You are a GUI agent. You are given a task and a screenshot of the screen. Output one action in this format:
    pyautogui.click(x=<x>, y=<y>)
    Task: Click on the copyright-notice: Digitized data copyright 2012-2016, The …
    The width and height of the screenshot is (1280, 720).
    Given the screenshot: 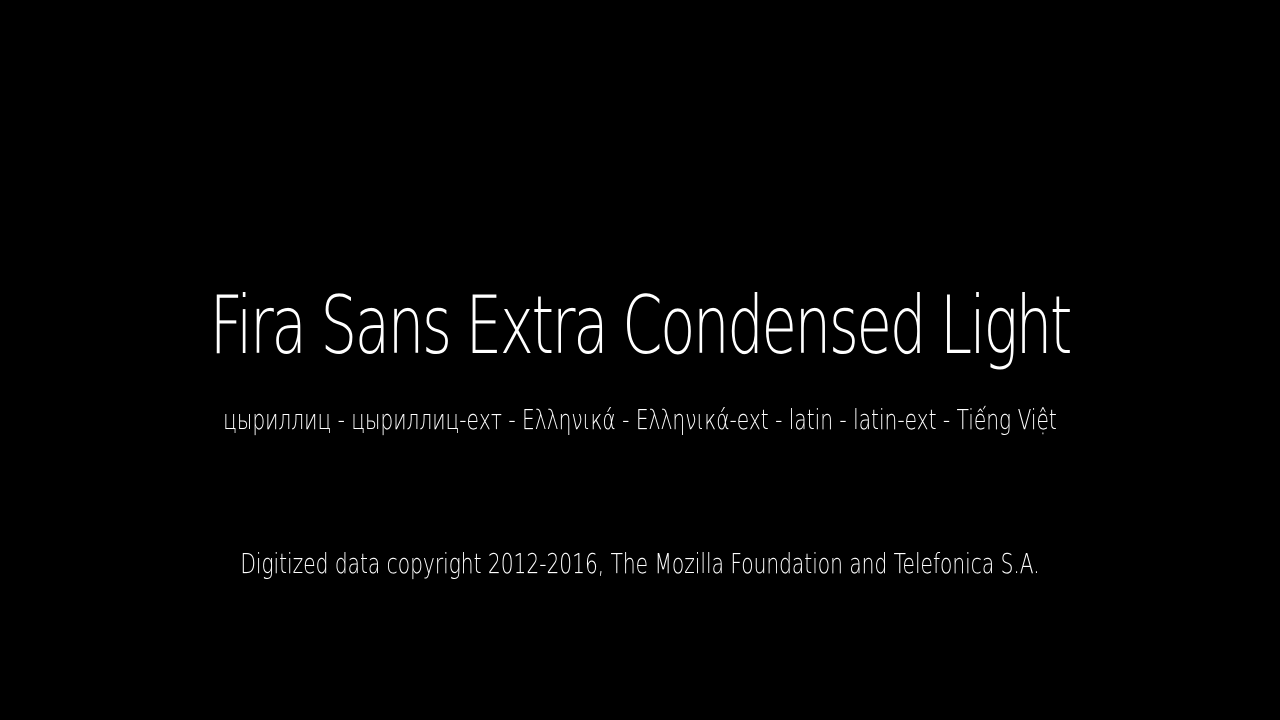 What is the action you would take?
    pyautogui.click(x=640, y=563)
    